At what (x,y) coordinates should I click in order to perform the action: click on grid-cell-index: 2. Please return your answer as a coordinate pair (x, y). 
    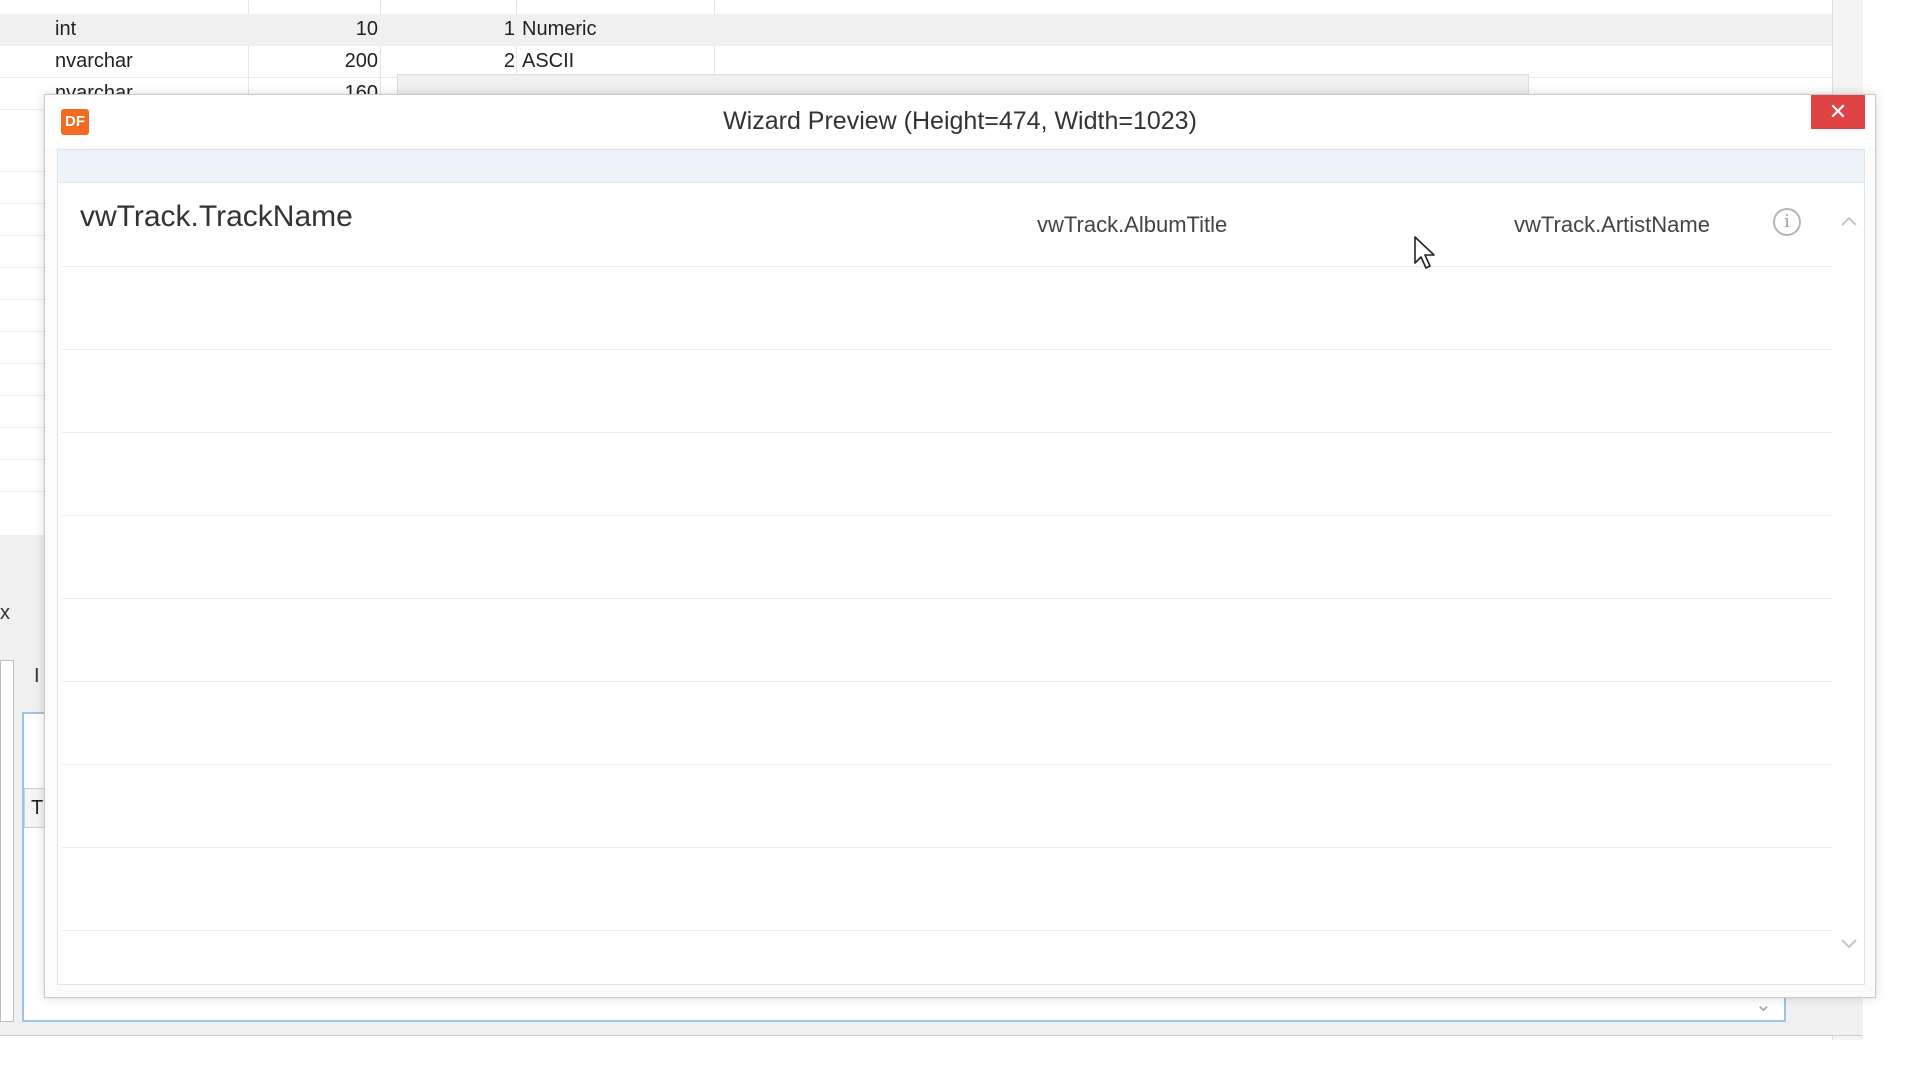
    Looking at the image, I should click on (509, 61).